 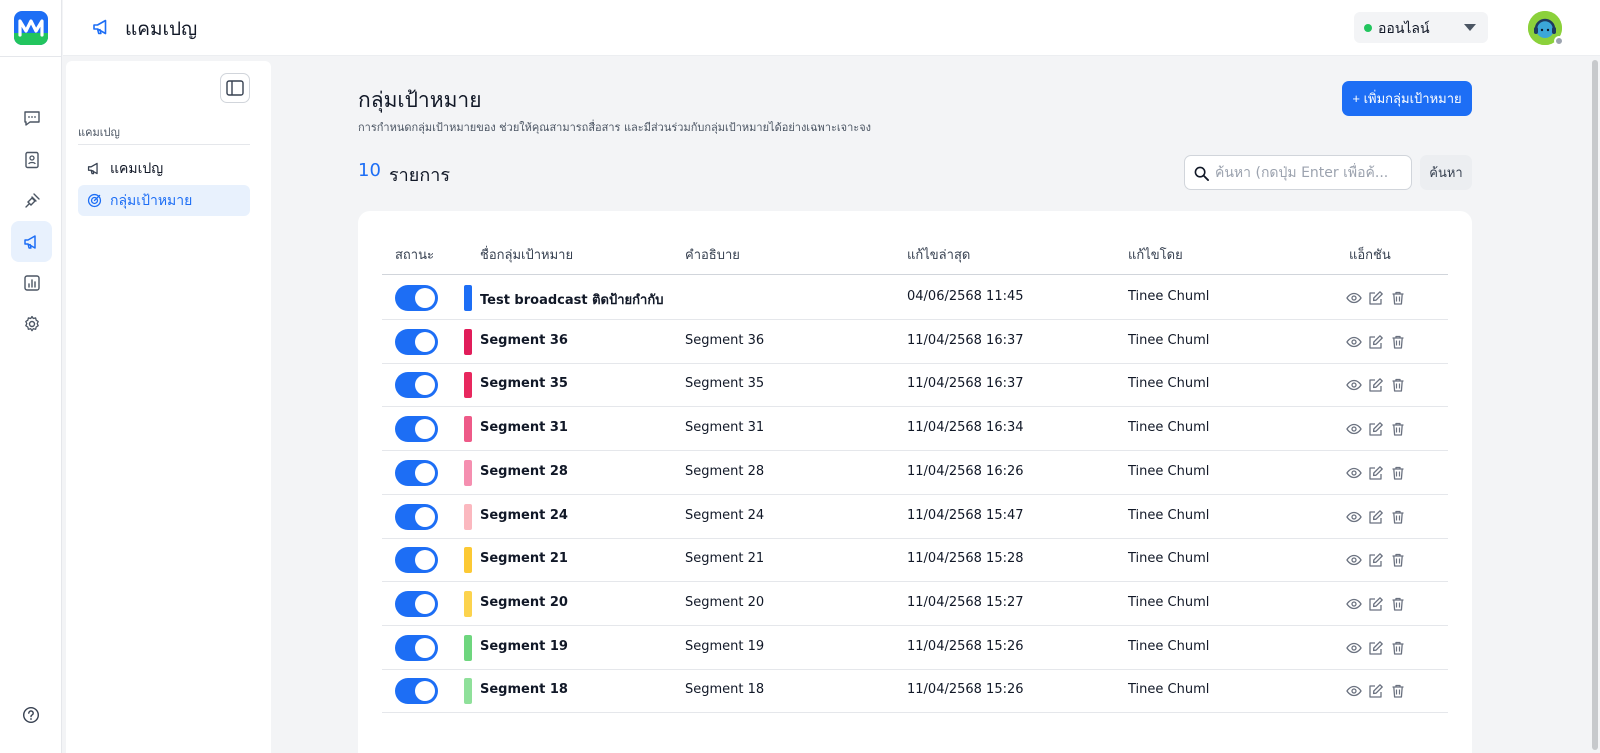 I want to click on rail-item-settings, so click(x=31, y=323).